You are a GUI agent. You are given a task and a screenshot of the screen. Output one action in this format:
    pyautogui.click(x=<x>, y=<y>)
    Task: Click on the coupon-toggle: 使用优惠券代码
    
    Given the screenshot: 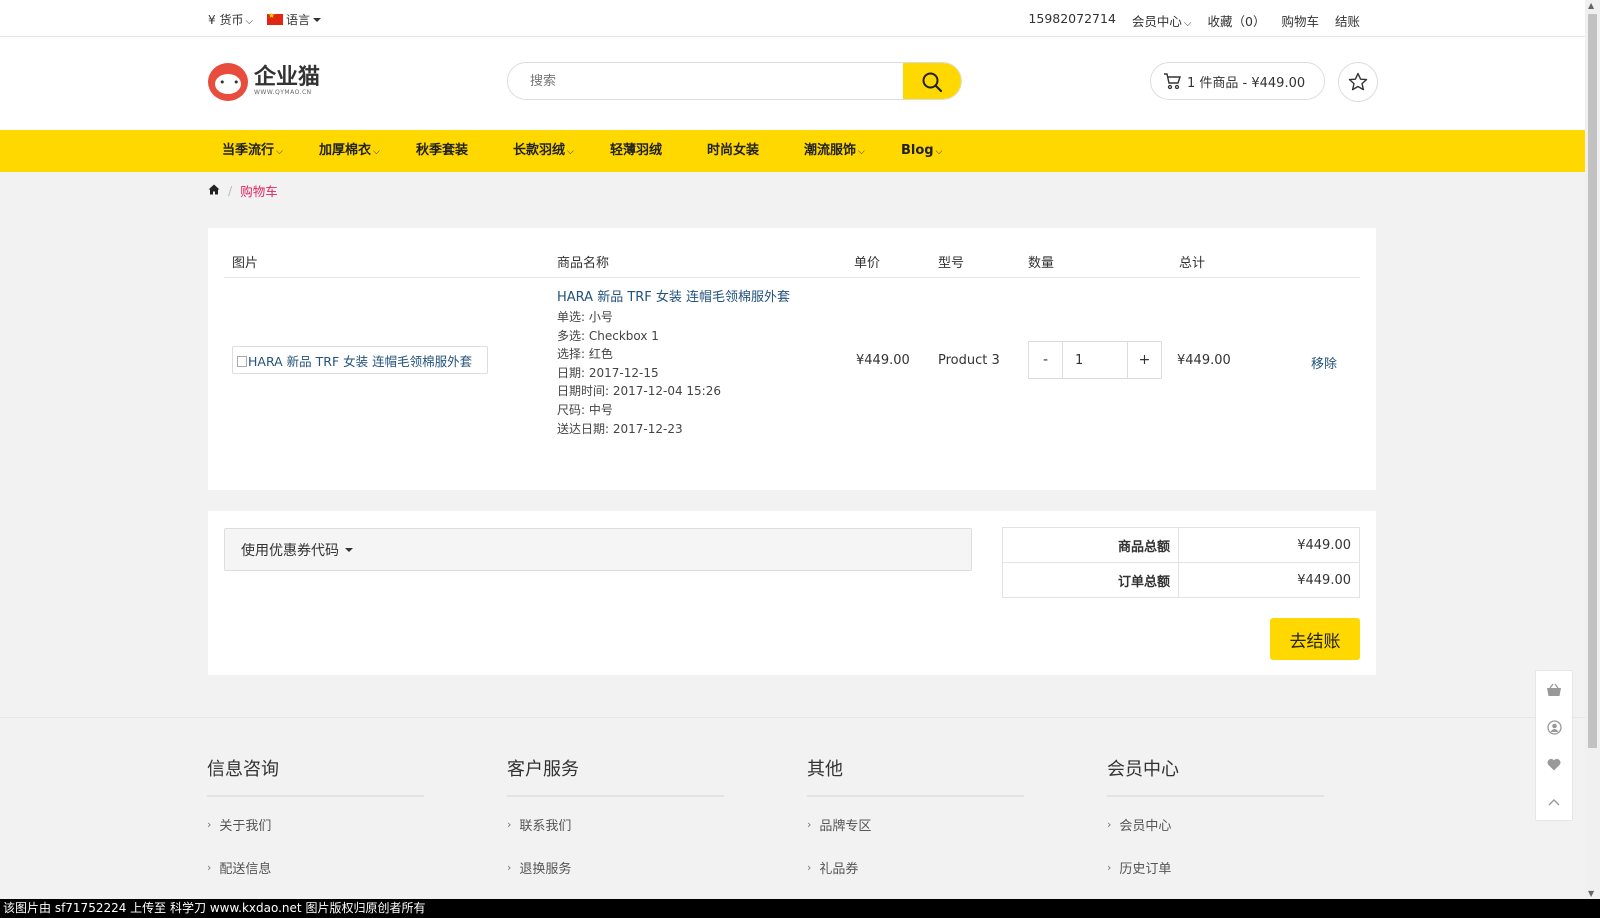 What is the action you would take?
    pyautogui.click(x=598, y=549)
    